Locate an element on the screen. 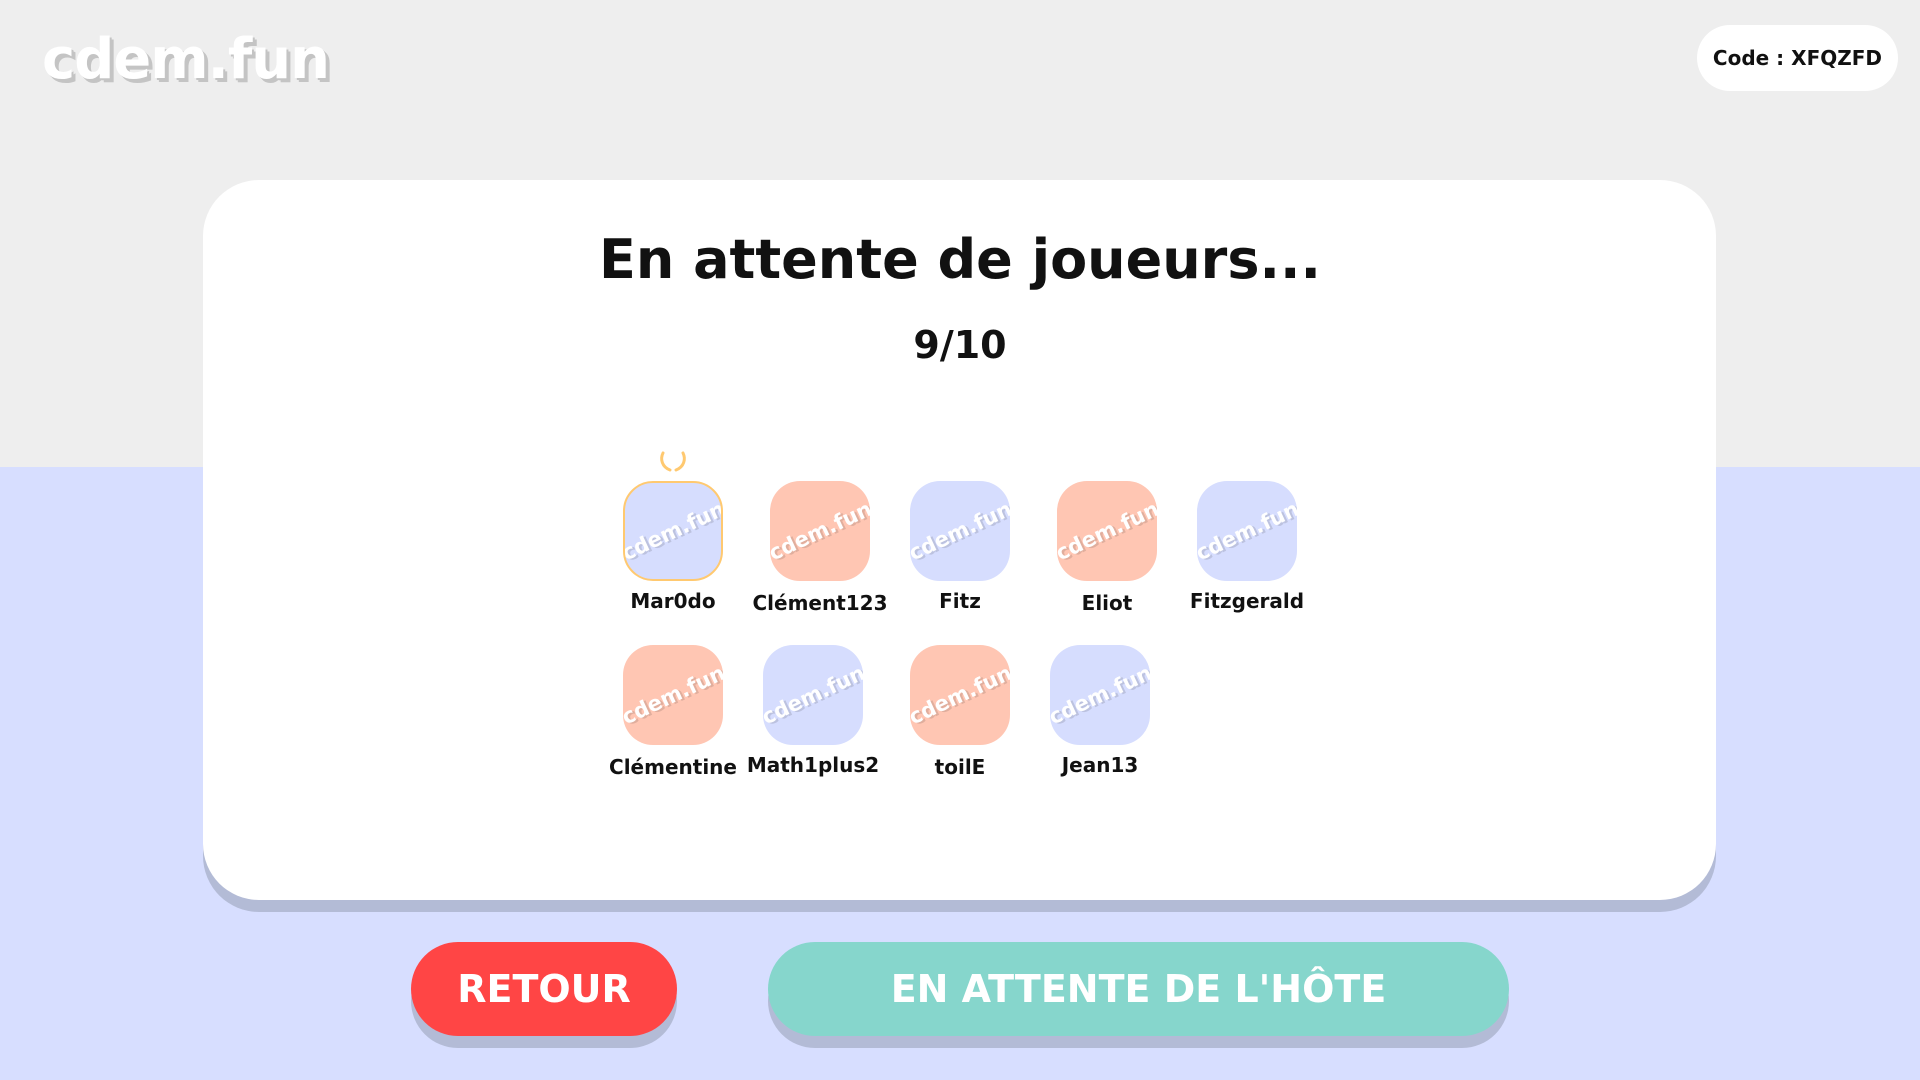 The width and height of the screenshot is (1920, 1080). logo: cdem.fun is located at coordinates (186, 59).